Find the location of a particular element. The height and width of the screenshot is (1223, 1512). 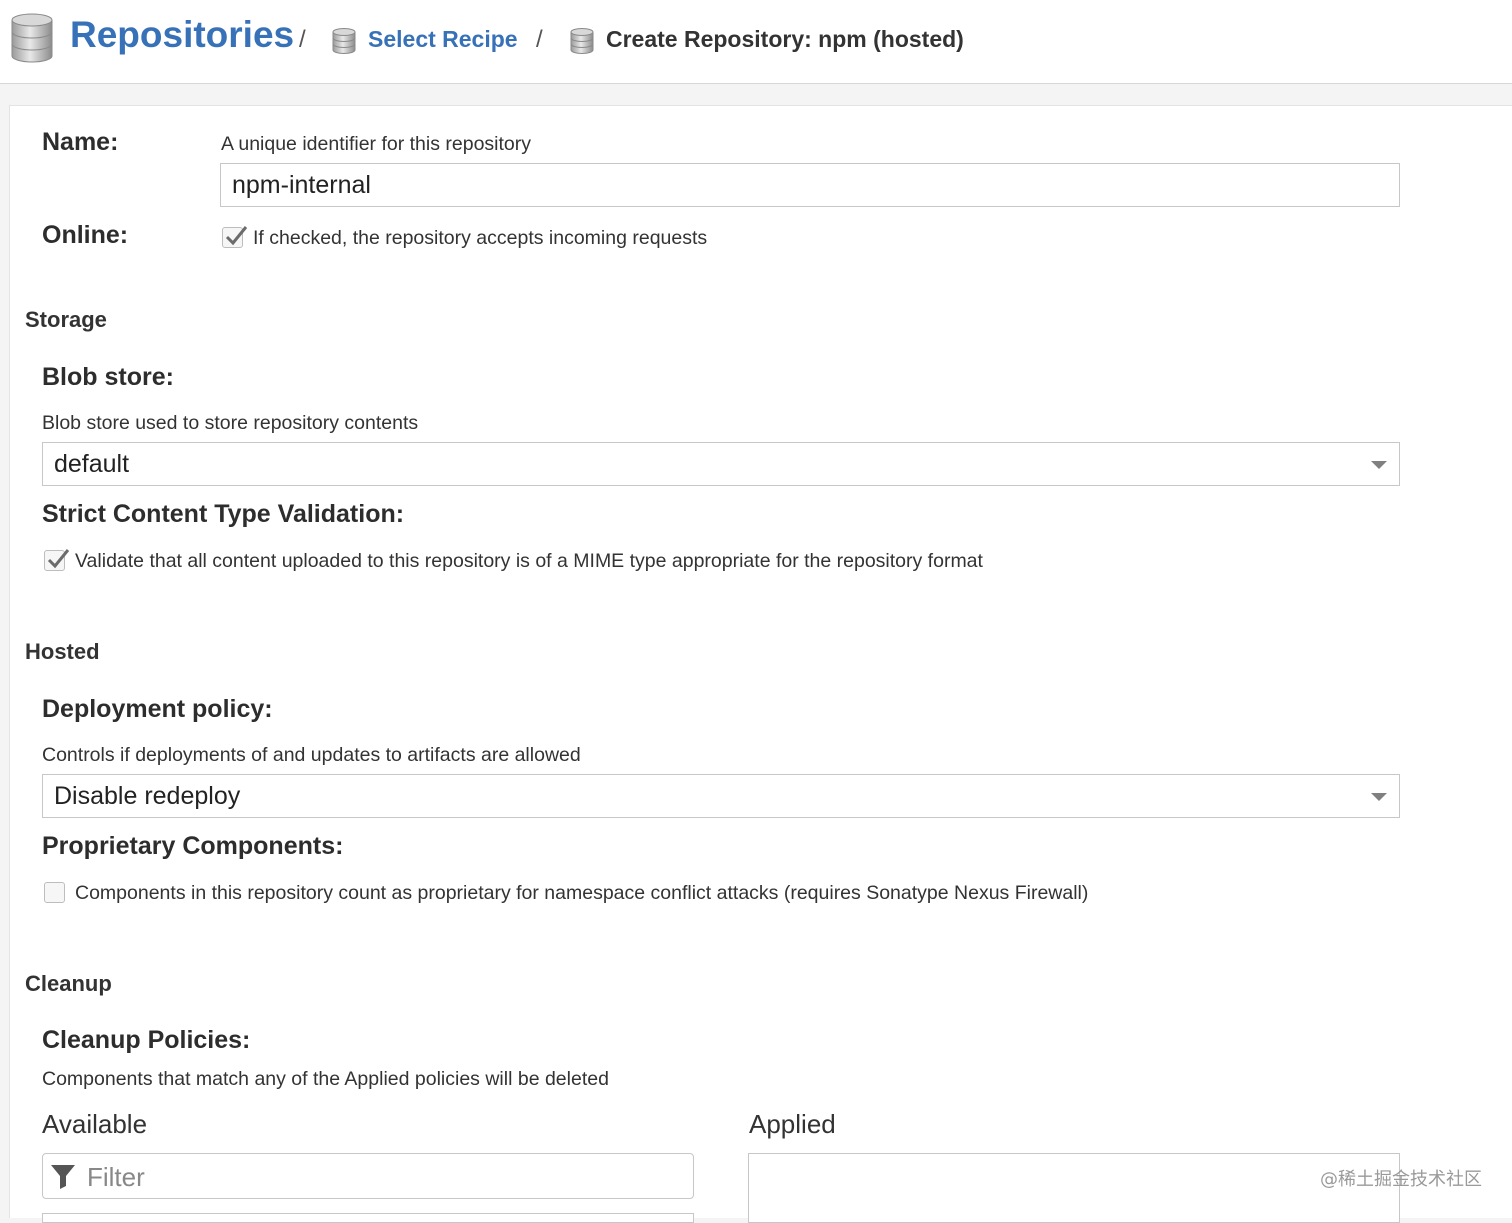

available-filter-field is located at coordinates (368, 1176).